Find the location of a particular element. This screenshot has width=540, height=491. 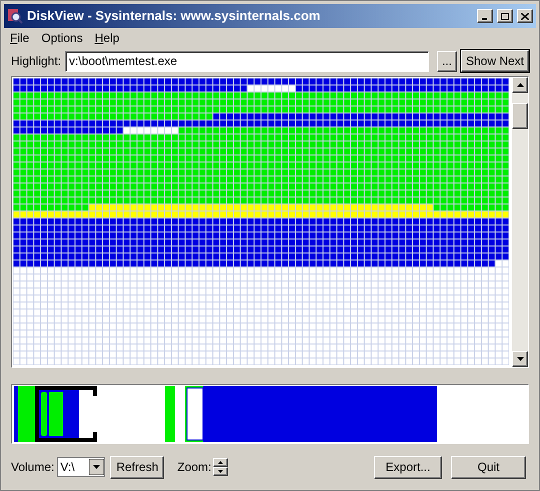

maximize-button is located at coordinates (505, 16).